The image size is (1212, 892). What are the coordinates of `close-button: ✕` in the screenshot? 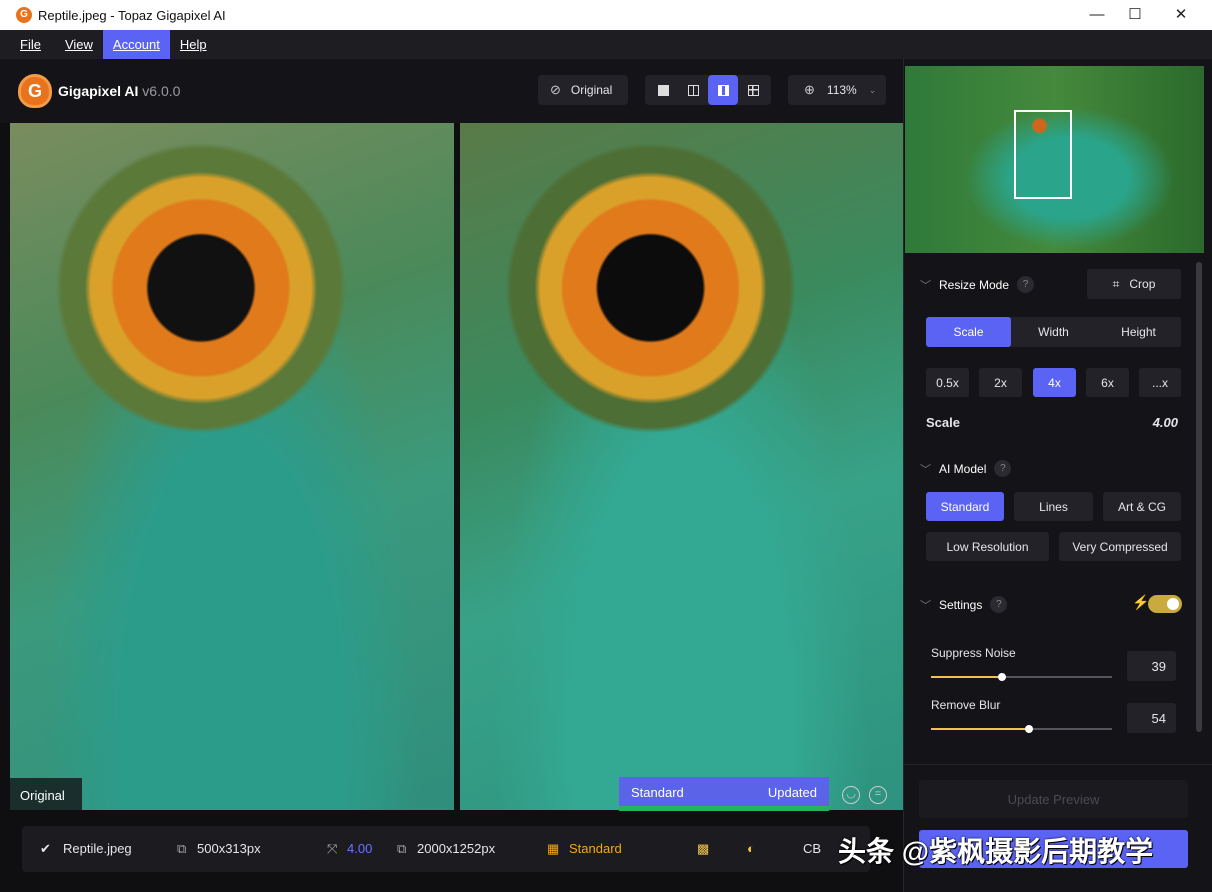 It's located at (1181, 15).